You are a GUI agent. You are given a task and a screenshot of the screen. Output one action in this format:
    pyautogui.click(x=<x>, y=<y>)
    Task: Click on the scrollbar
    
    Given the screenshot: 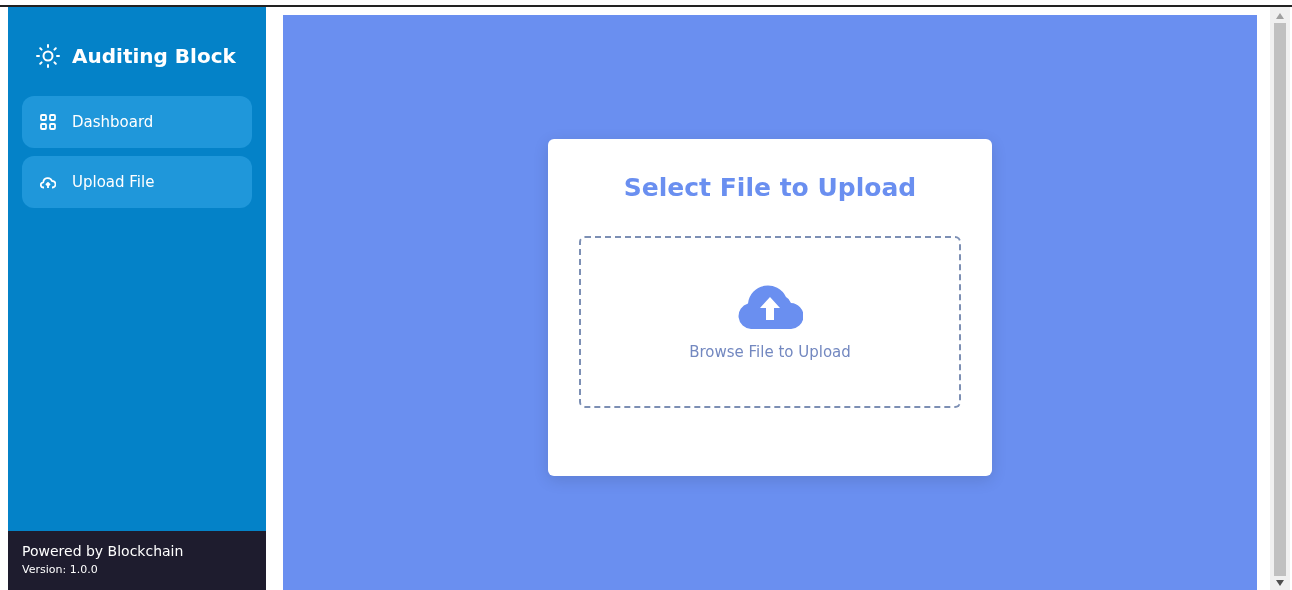 What is the action you would take?
    pyautogui.click(x=1280, y=298)
    